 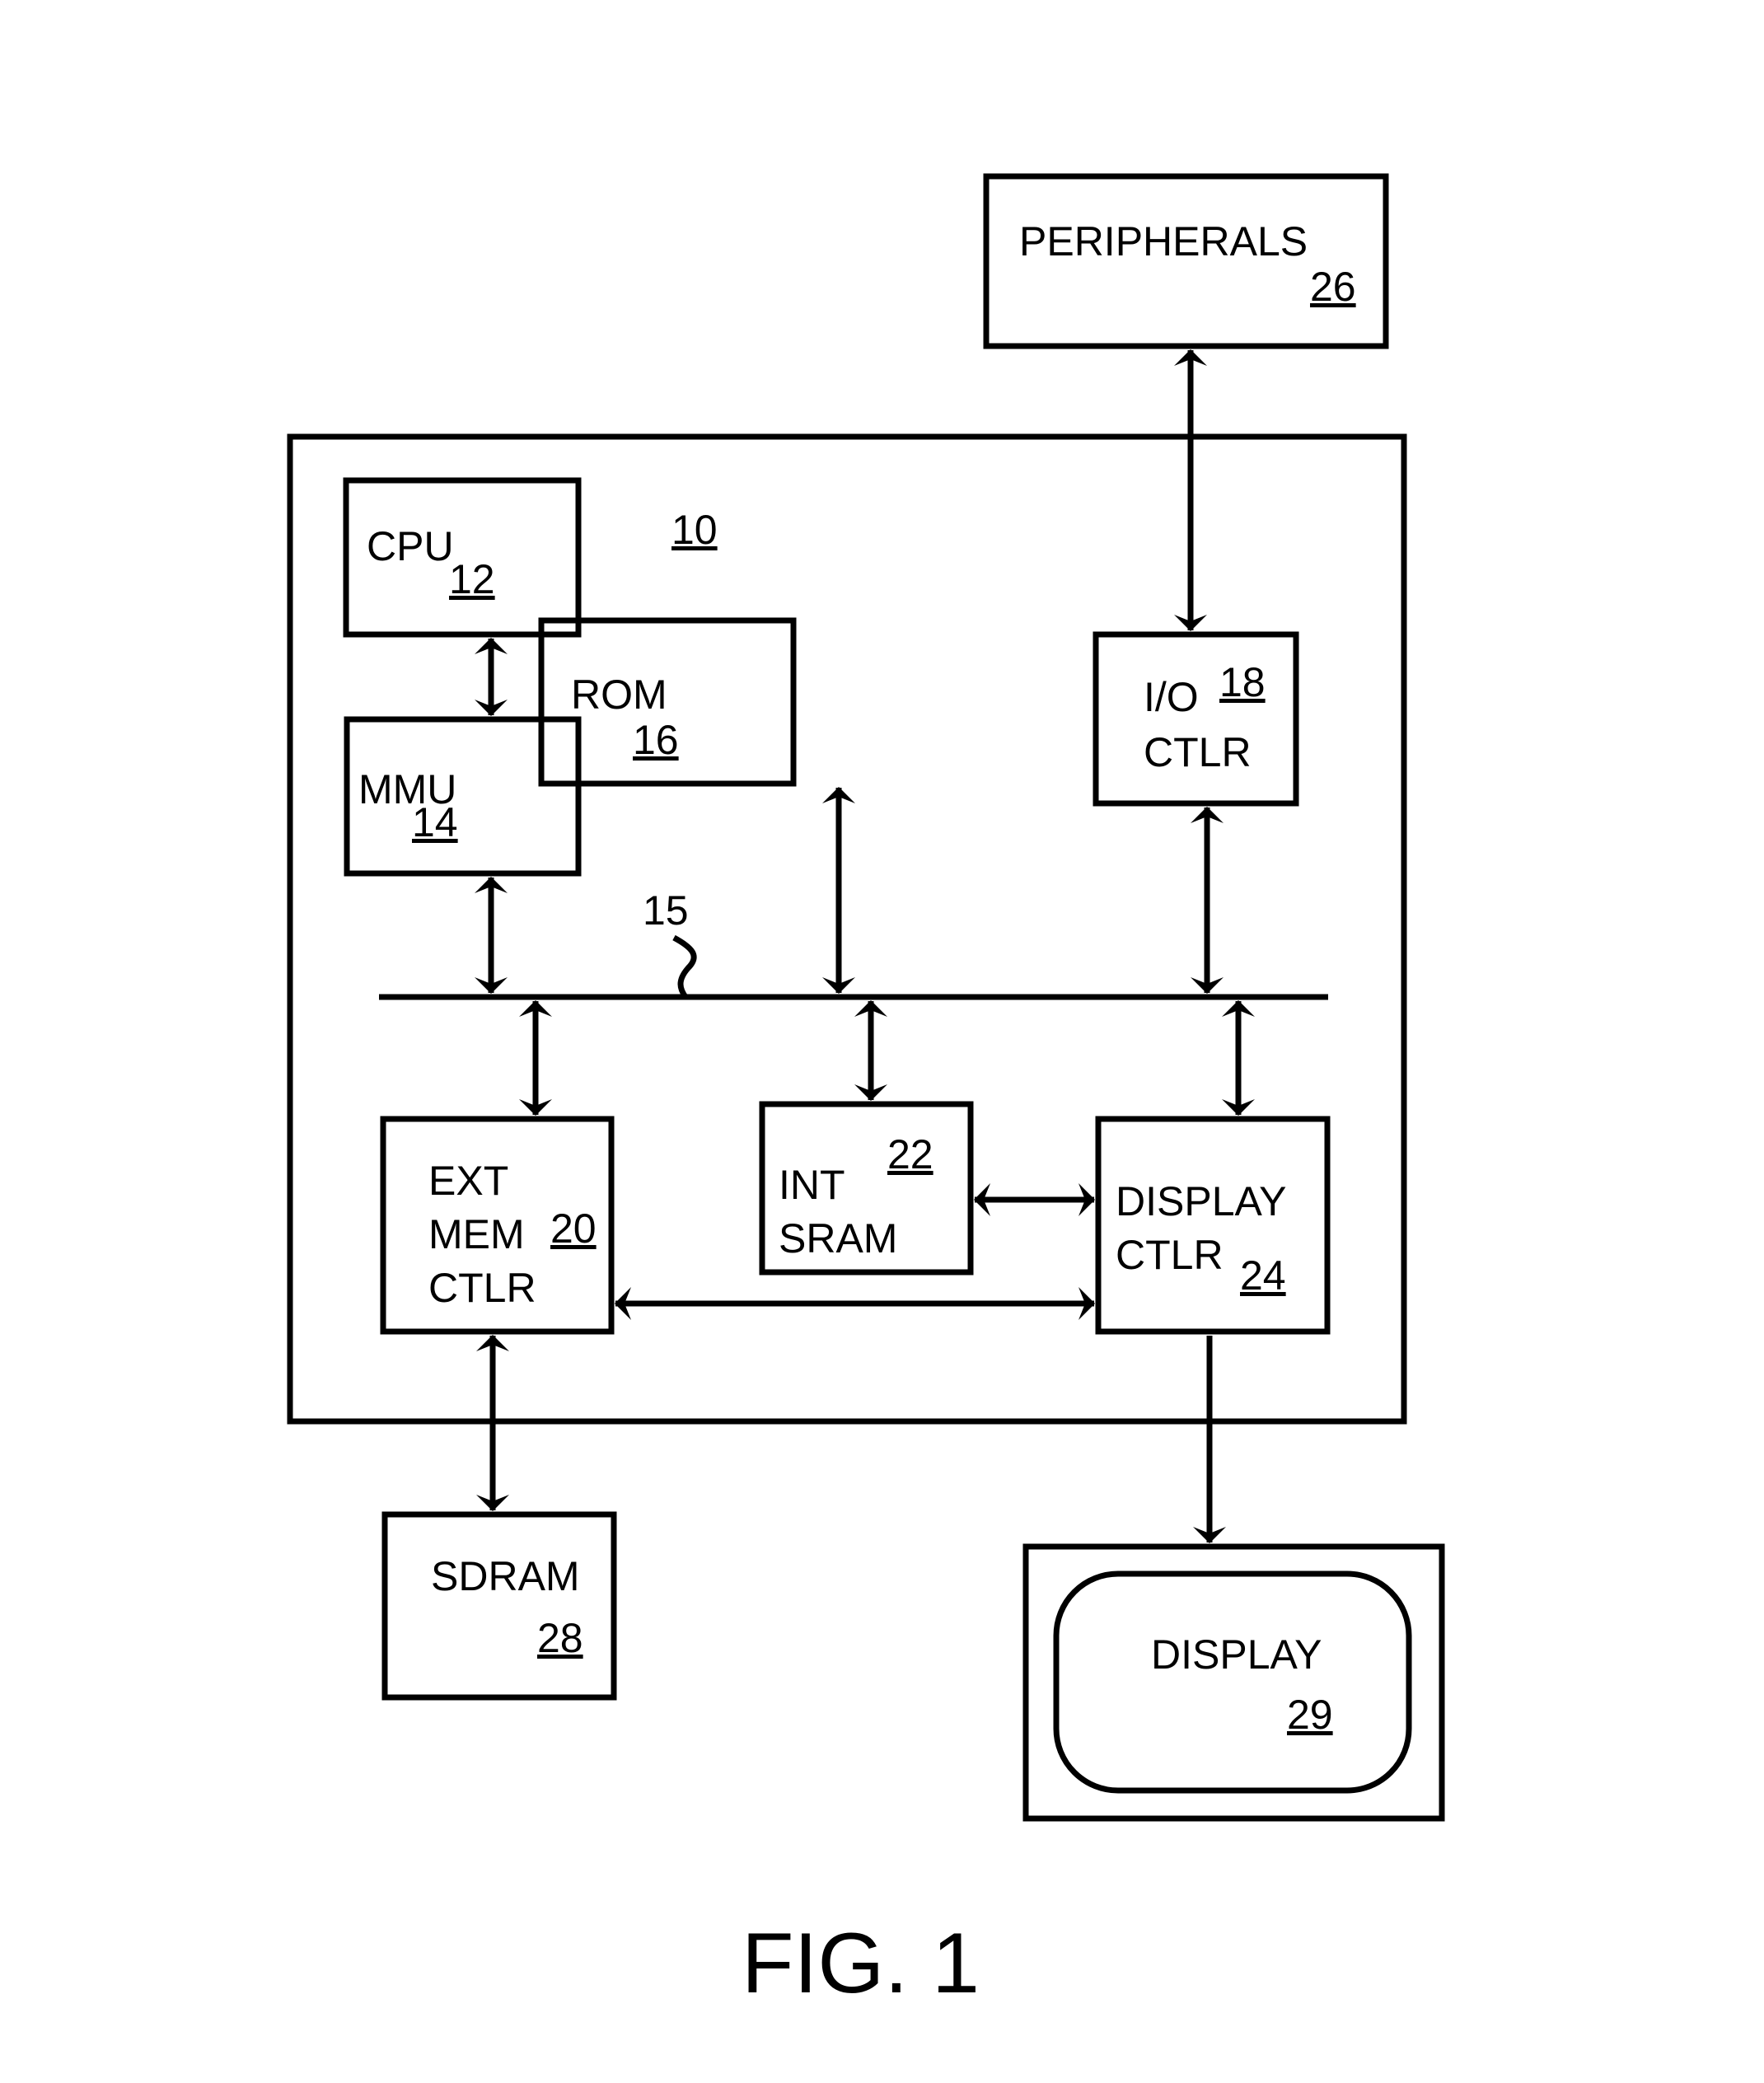 I want to click on int-sram-label-line2: SRAM, so click(x=838, y=1238).